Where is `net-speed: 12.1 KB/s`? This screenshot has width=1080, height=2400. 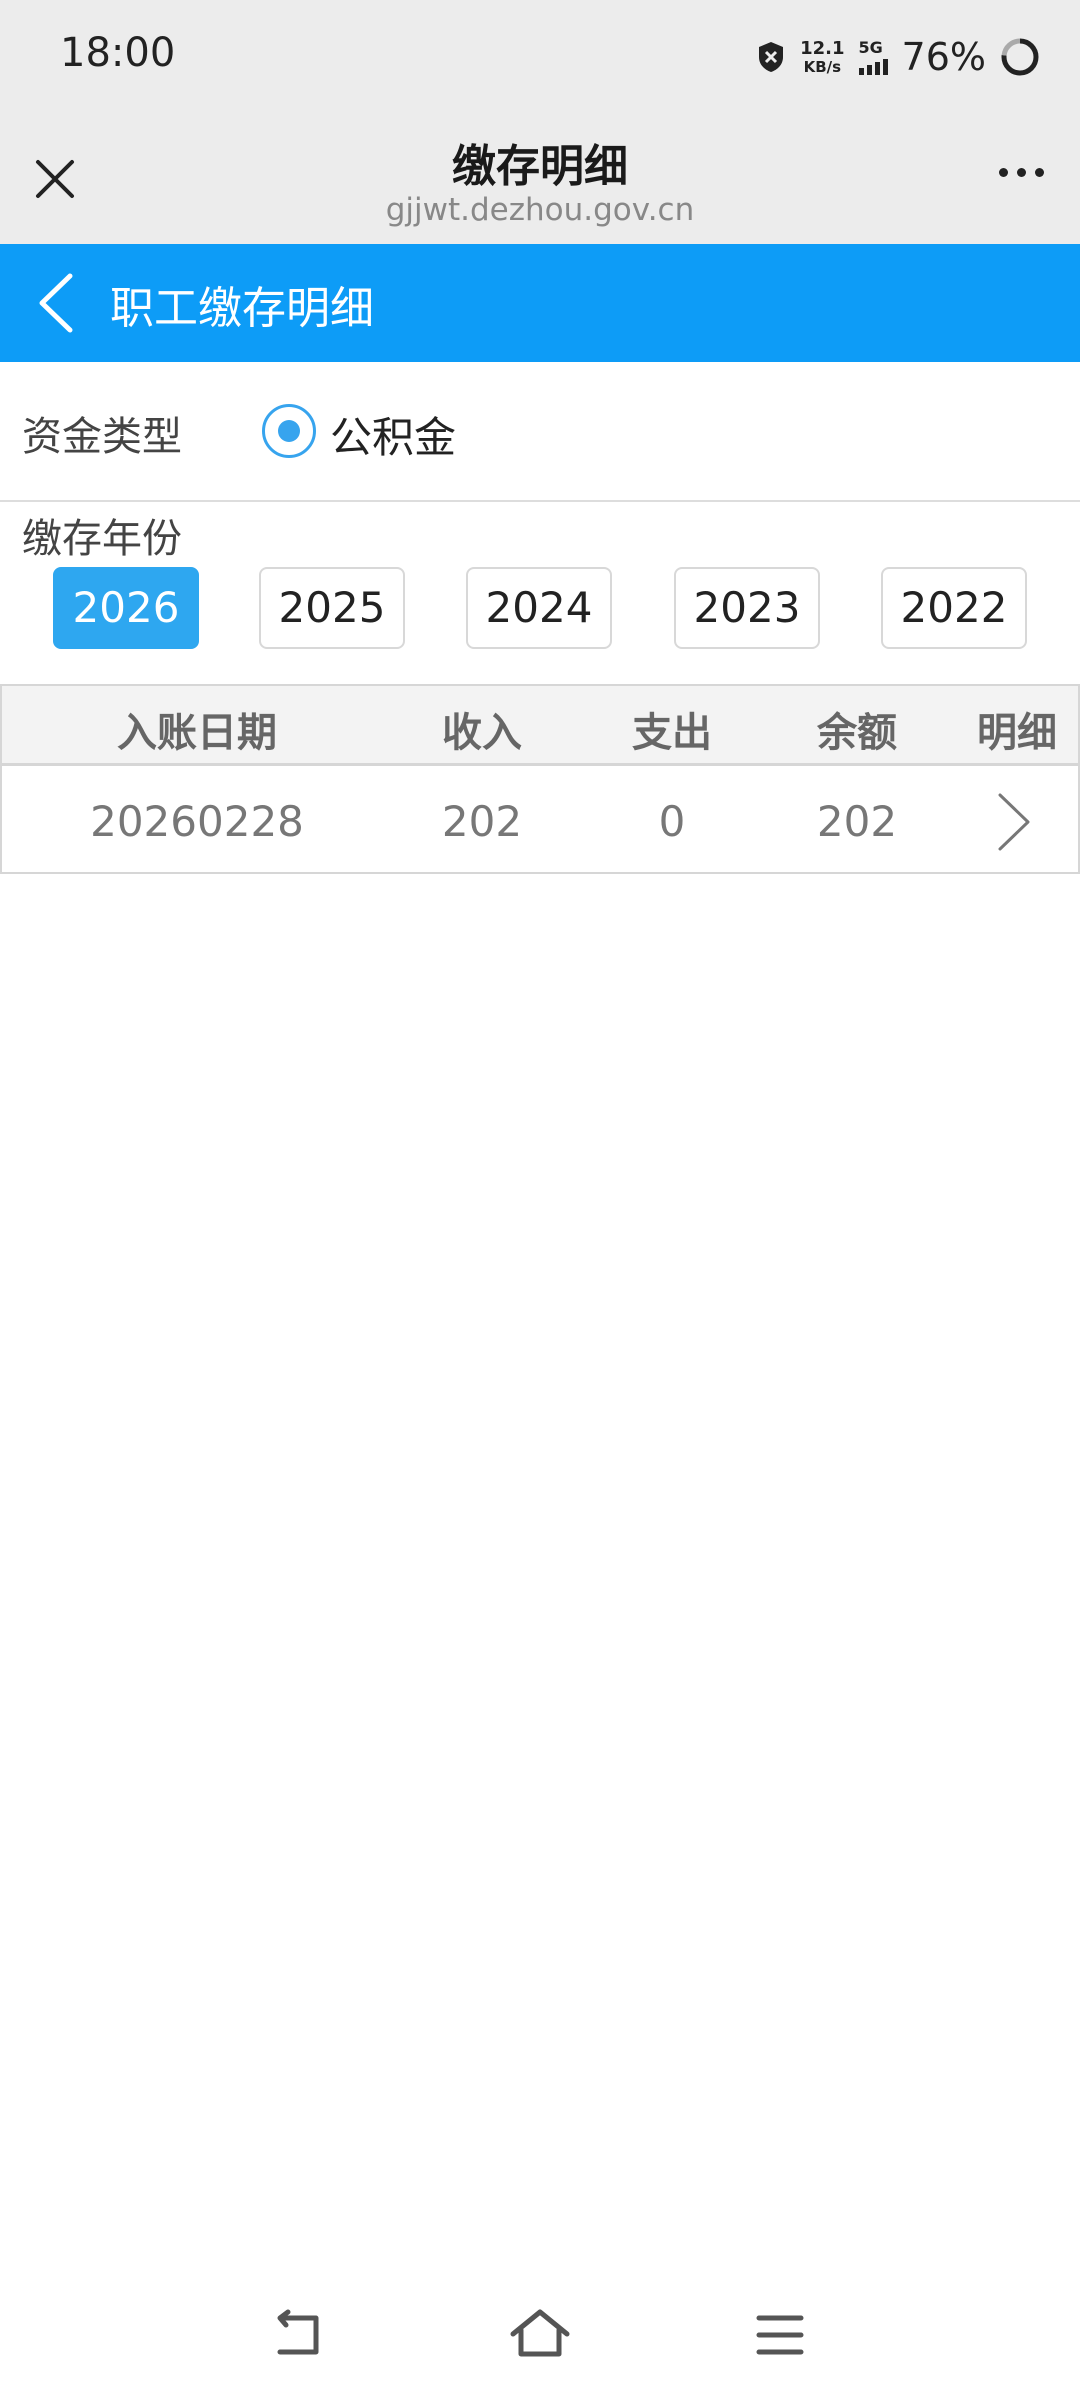 net-speed: 12.1 KB/s is located at coordinates (822, 56).